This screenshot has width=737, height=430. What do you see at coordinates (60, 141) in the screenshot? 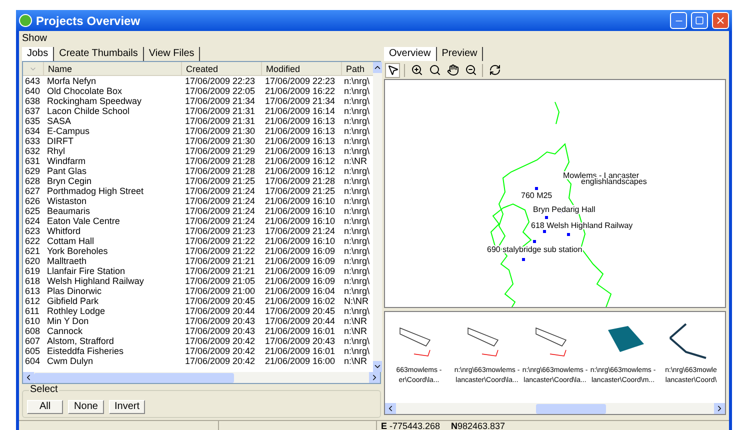
I see `table-cell-text: DIRFT` at bounding box center [60, 141].